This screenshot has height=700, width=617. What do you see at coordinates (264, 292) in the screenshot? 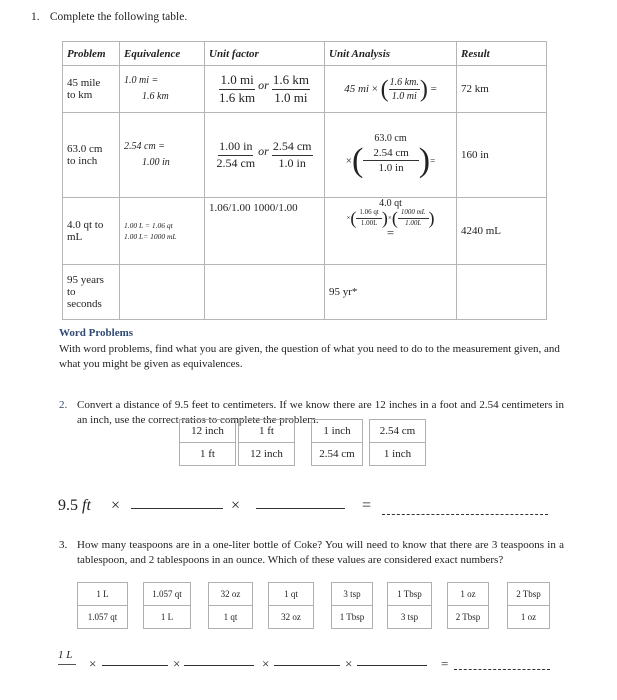
I see `unit-factor-cell` at bounding box center [264, 292].